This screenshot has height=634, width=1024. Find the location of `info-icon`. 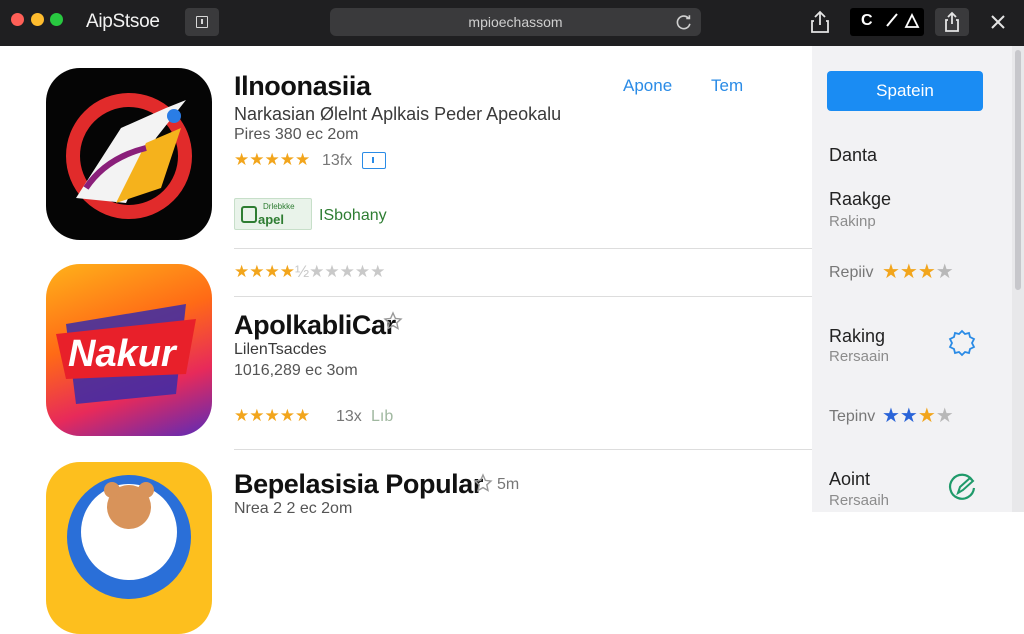

info-icon is located at coordinates (374, 160).